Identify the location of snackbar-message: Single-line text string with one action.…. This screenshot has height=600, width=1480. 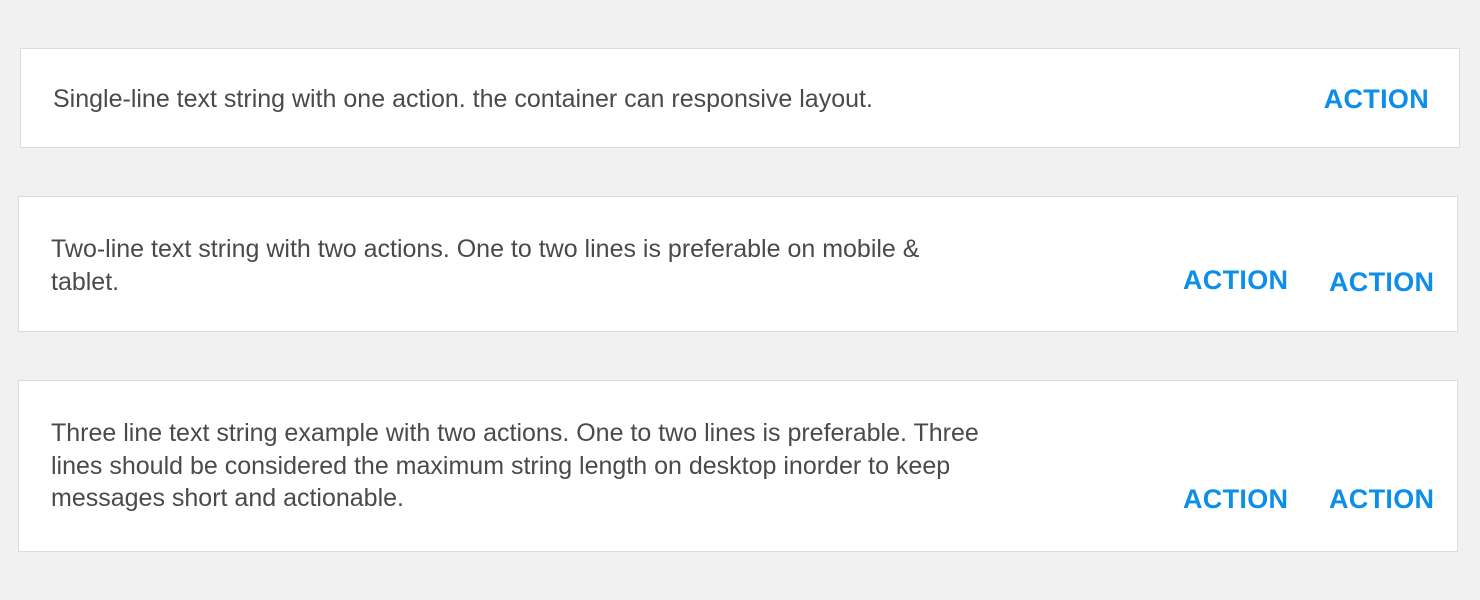
(463, 99).